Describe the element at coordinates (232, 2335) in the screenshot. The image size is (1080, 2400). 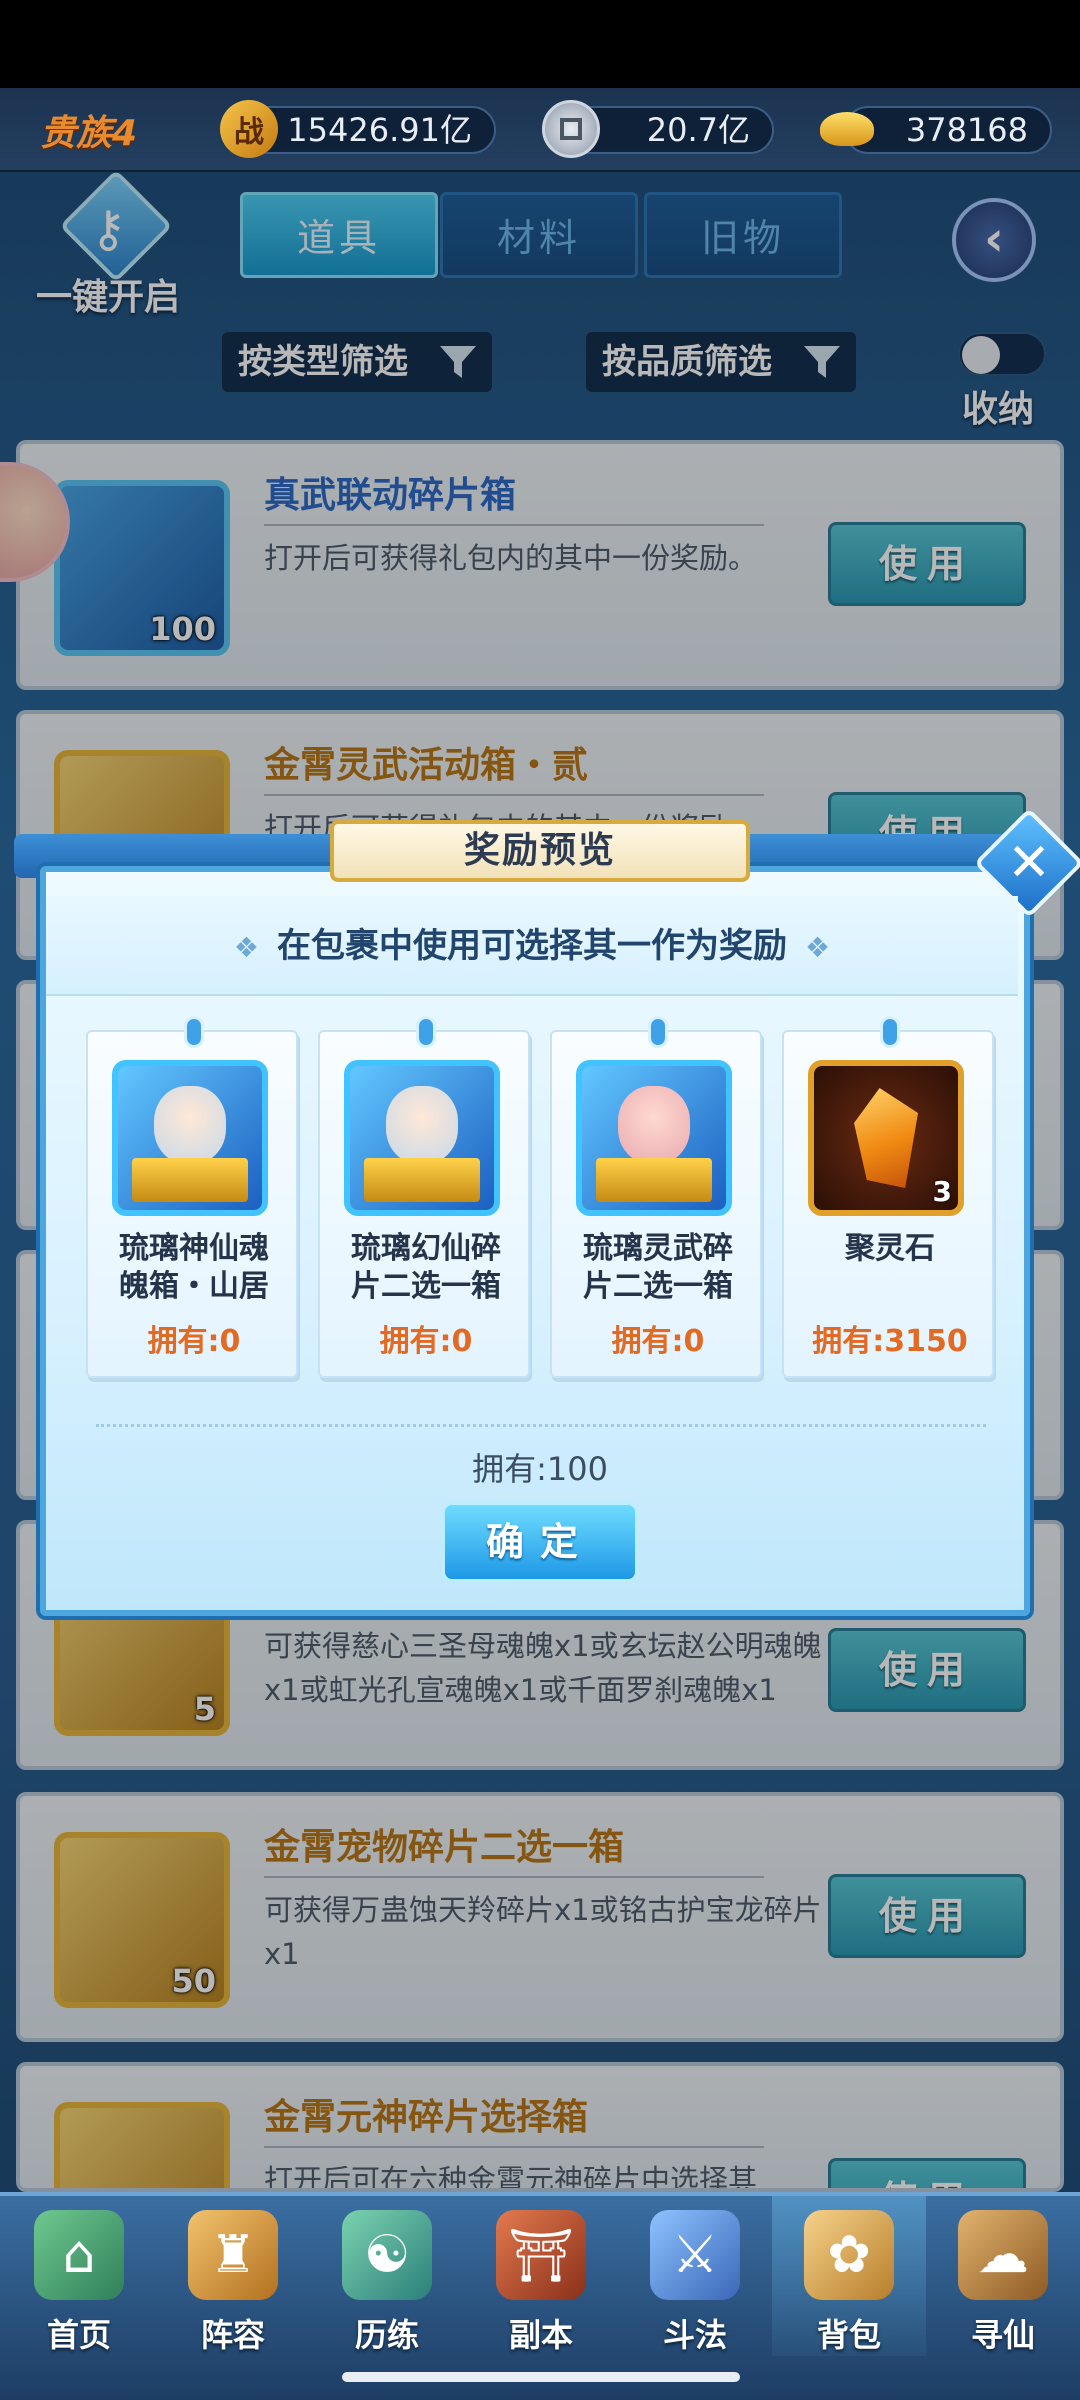
I see `nav-label: 阵容` at that location.